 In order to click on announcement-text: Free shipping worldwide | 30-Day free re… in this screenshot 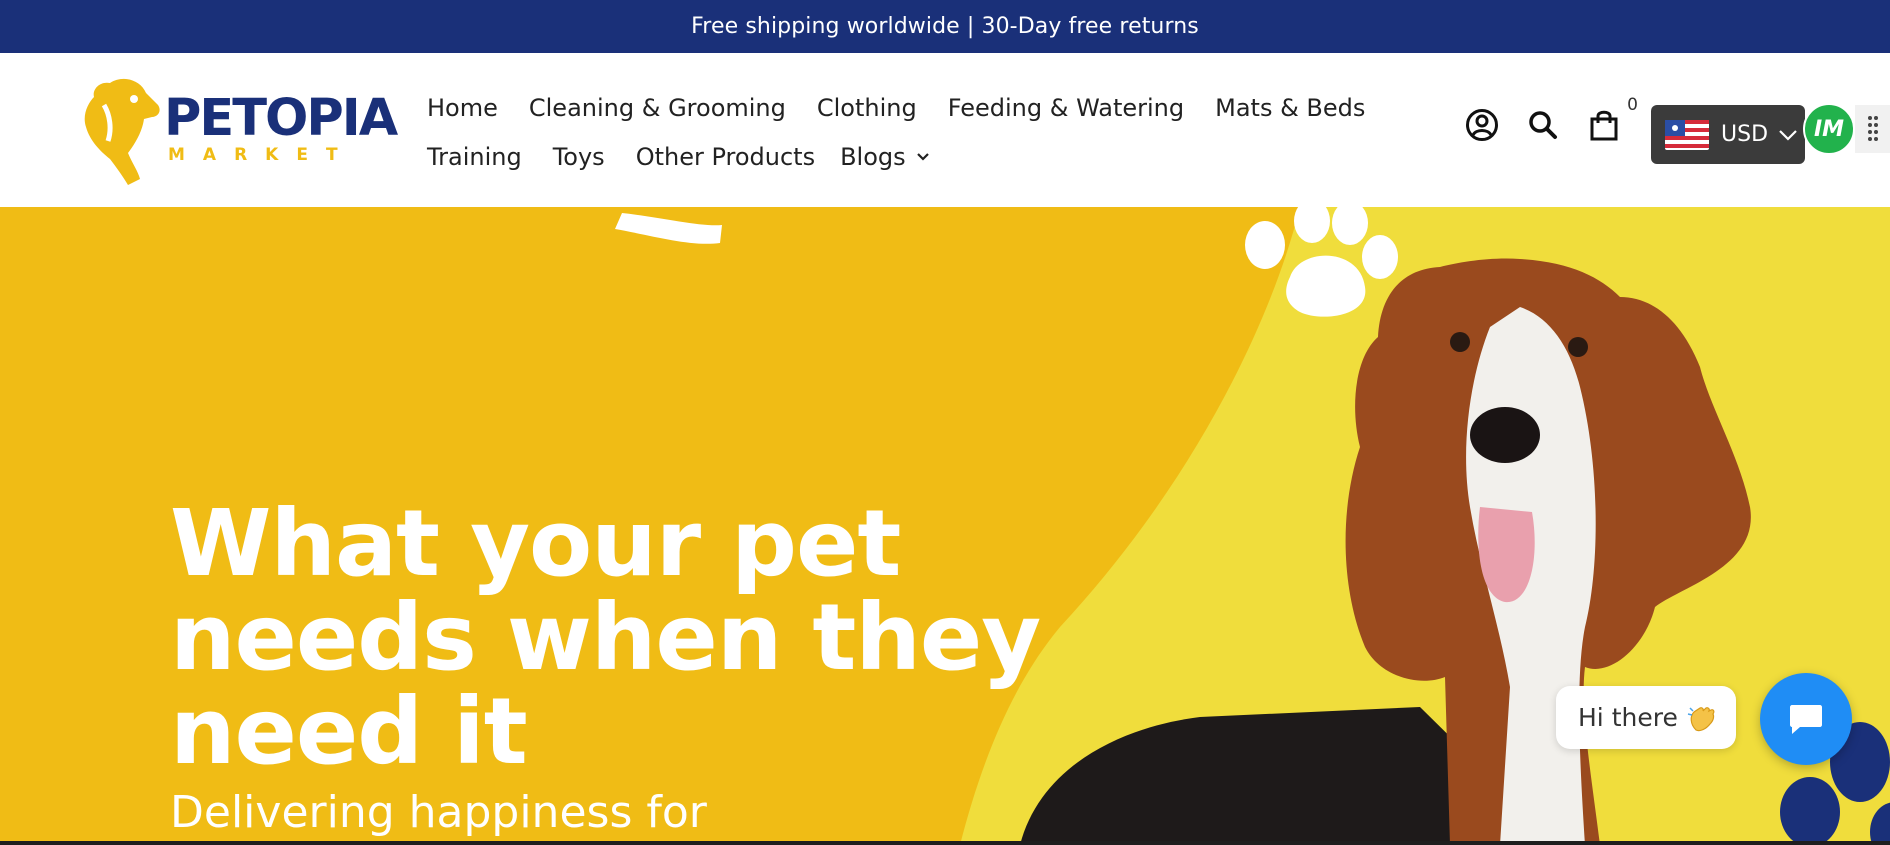, I will do `click(945, 26)`.